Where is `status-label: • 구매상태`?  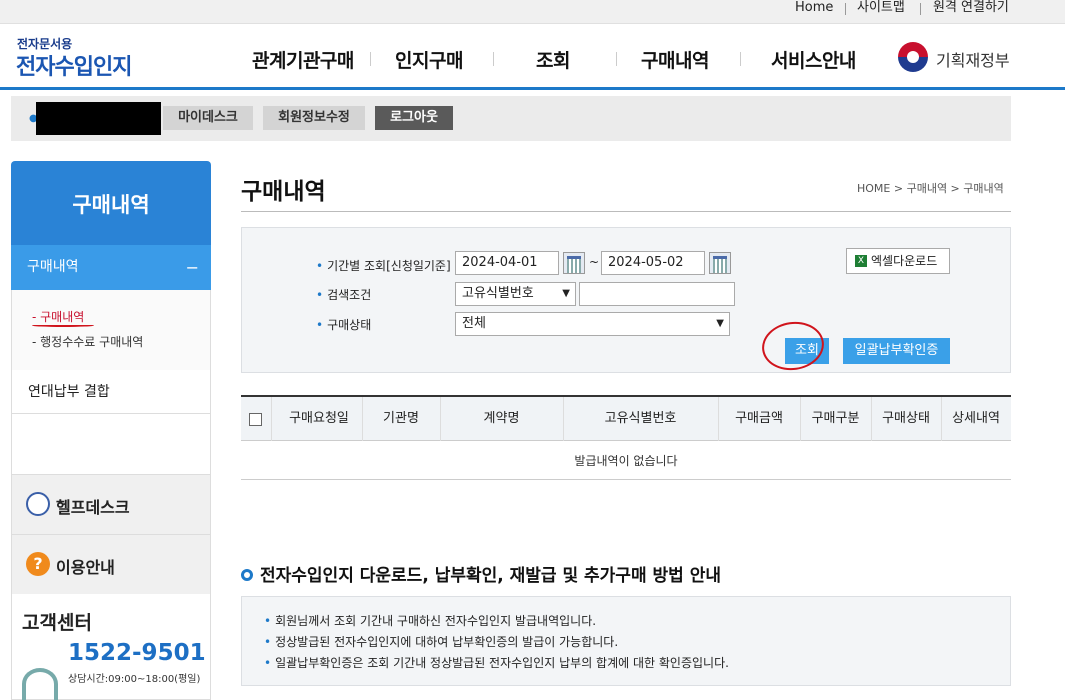 status-label: • 구매상태 is located at coordinates (344, 325).